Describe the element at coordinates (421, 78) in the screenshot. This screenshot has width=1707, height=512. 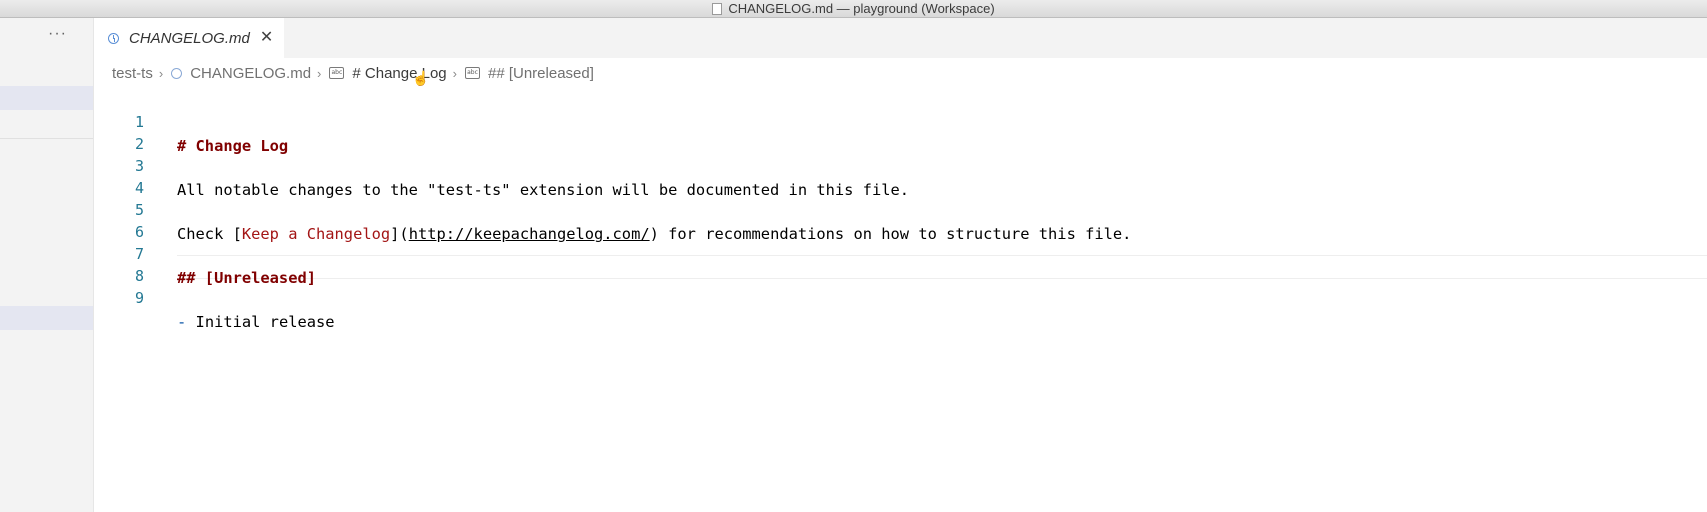
I see `hand-cursor-icon: ☝` at that location.